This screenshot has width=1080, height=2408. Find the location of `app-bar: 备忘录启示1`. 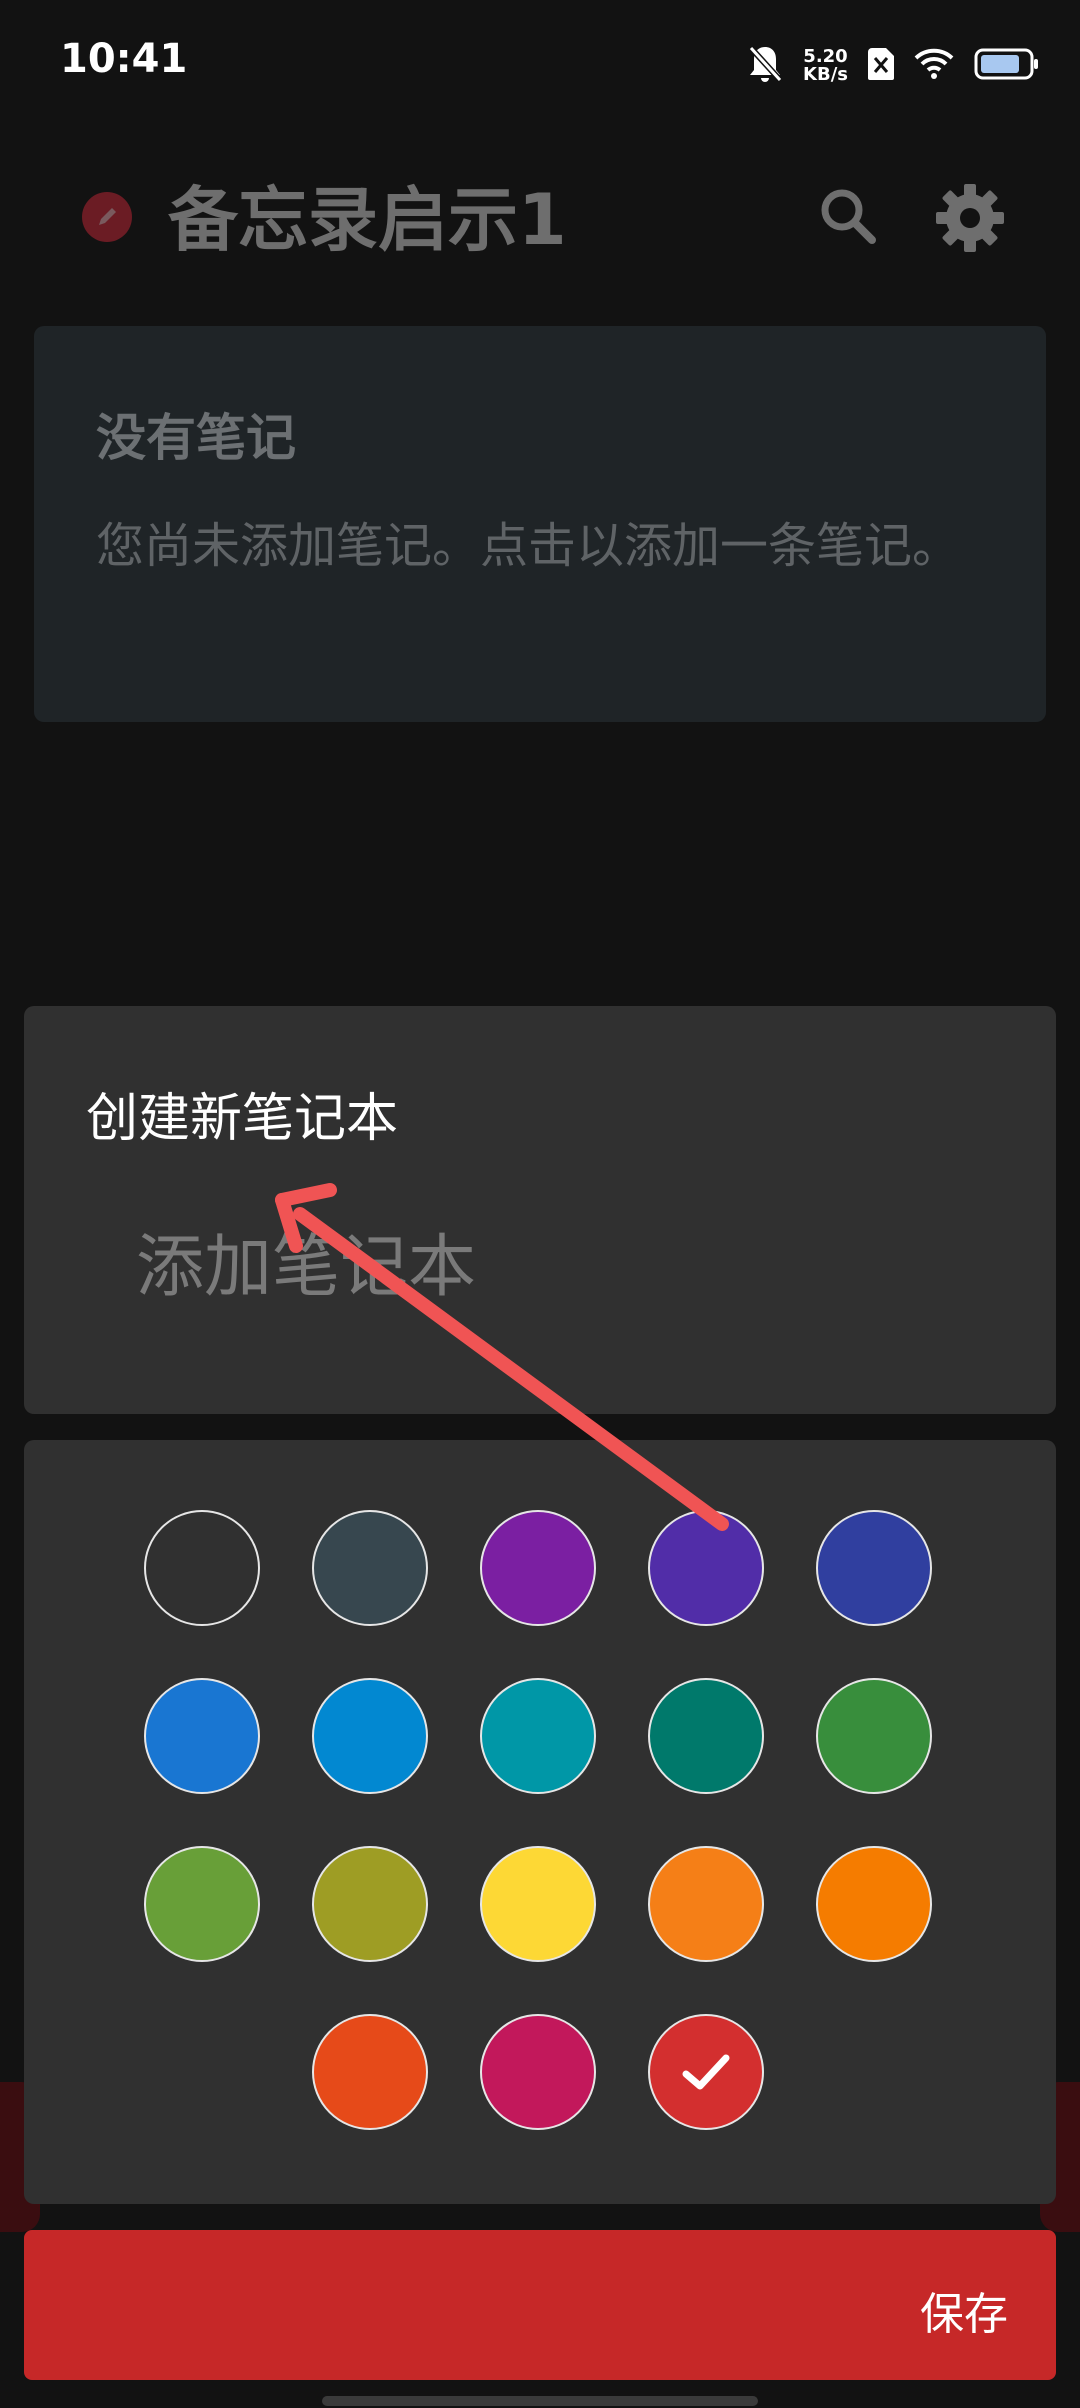

app-bar: 备忘录启示1 is located at coordinates (540, 218).